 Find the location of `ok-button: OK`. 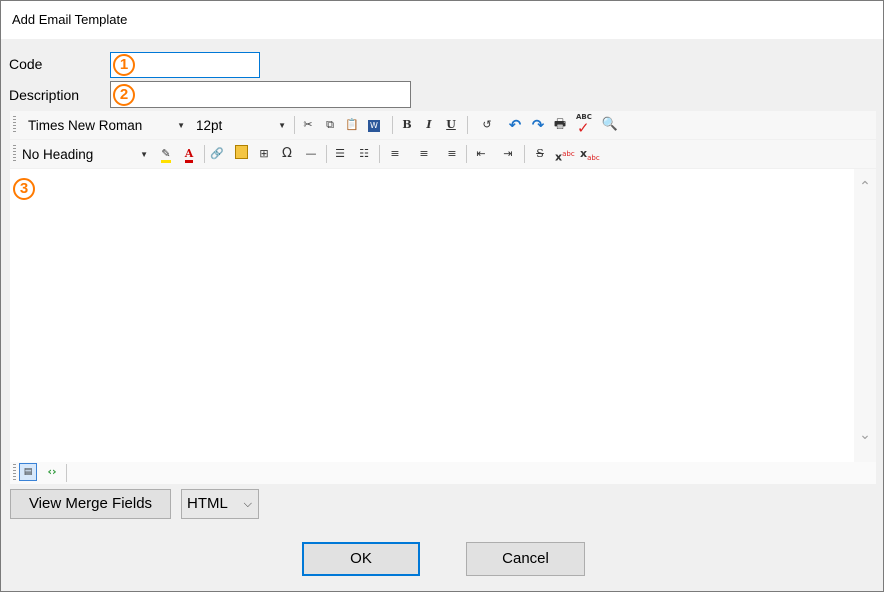

ok-button: OK is located at coordinates (361, 559).